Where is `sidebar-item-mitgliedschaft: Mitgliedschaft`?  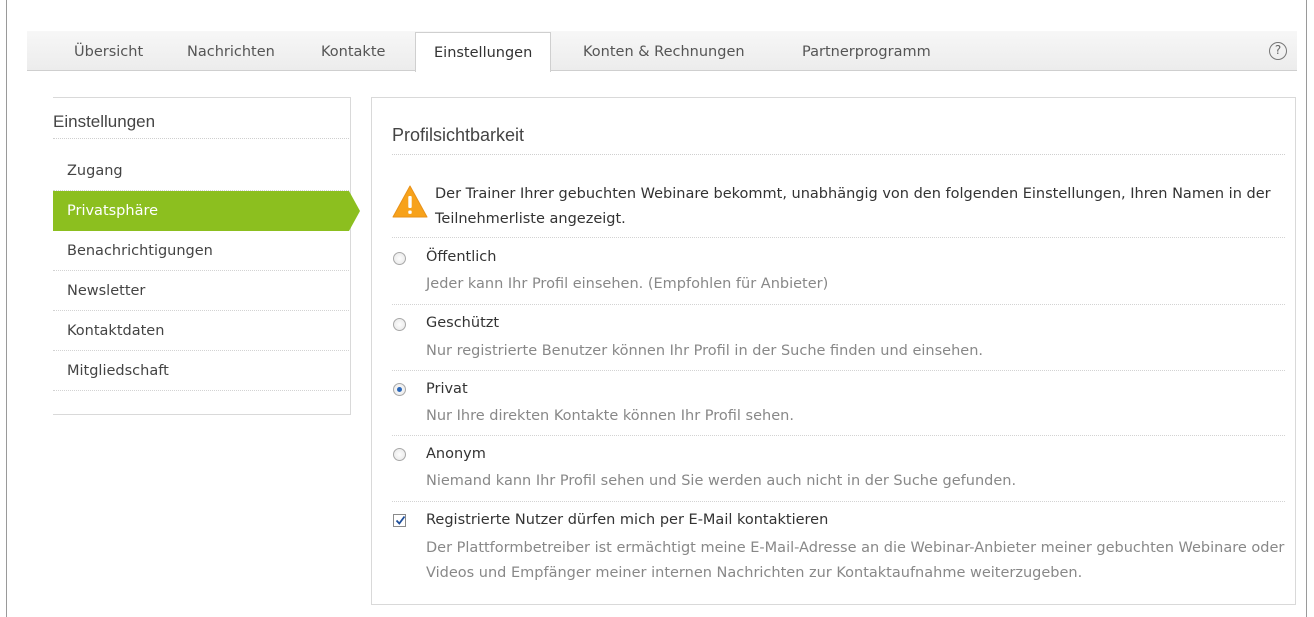 sidebar-item-mitgliedschaft: Mitgliedschaft is located at coordinates (201, 371).